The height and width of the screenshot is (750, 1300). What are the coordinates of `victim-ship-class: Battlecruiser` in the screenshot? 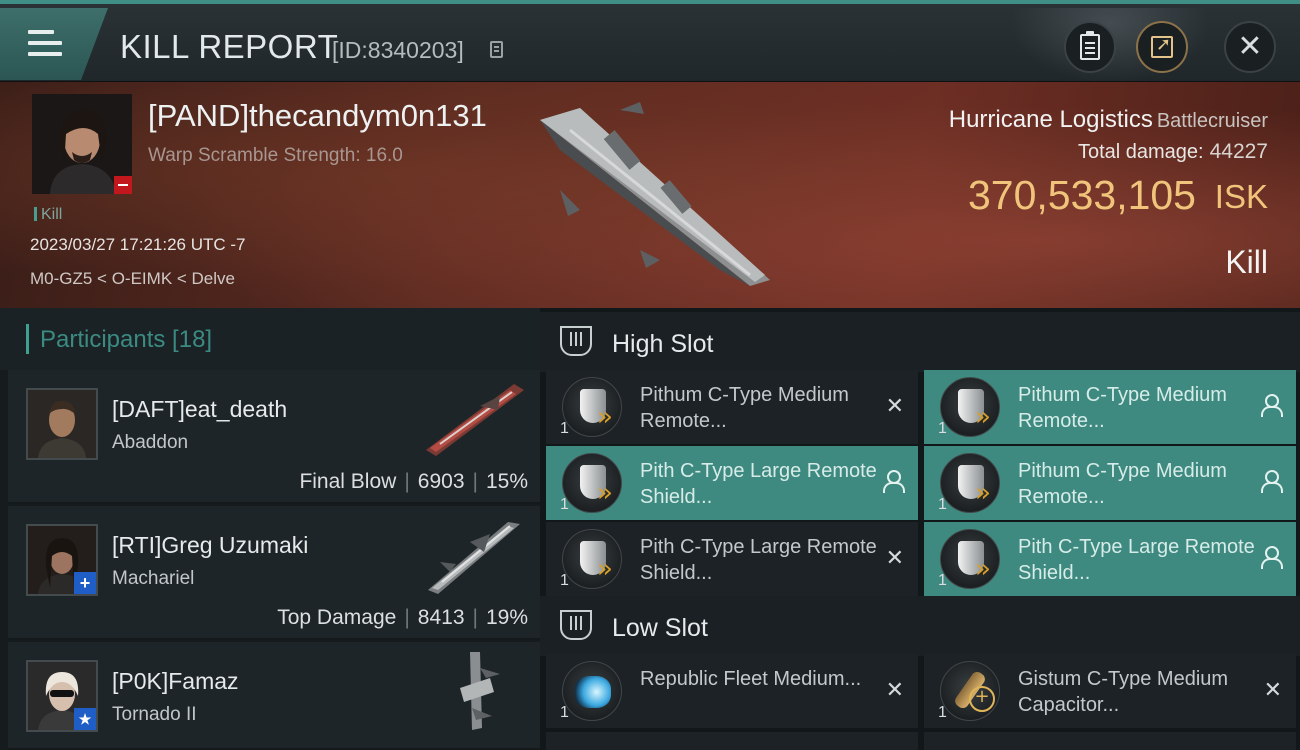 It's located at (1212, 121).